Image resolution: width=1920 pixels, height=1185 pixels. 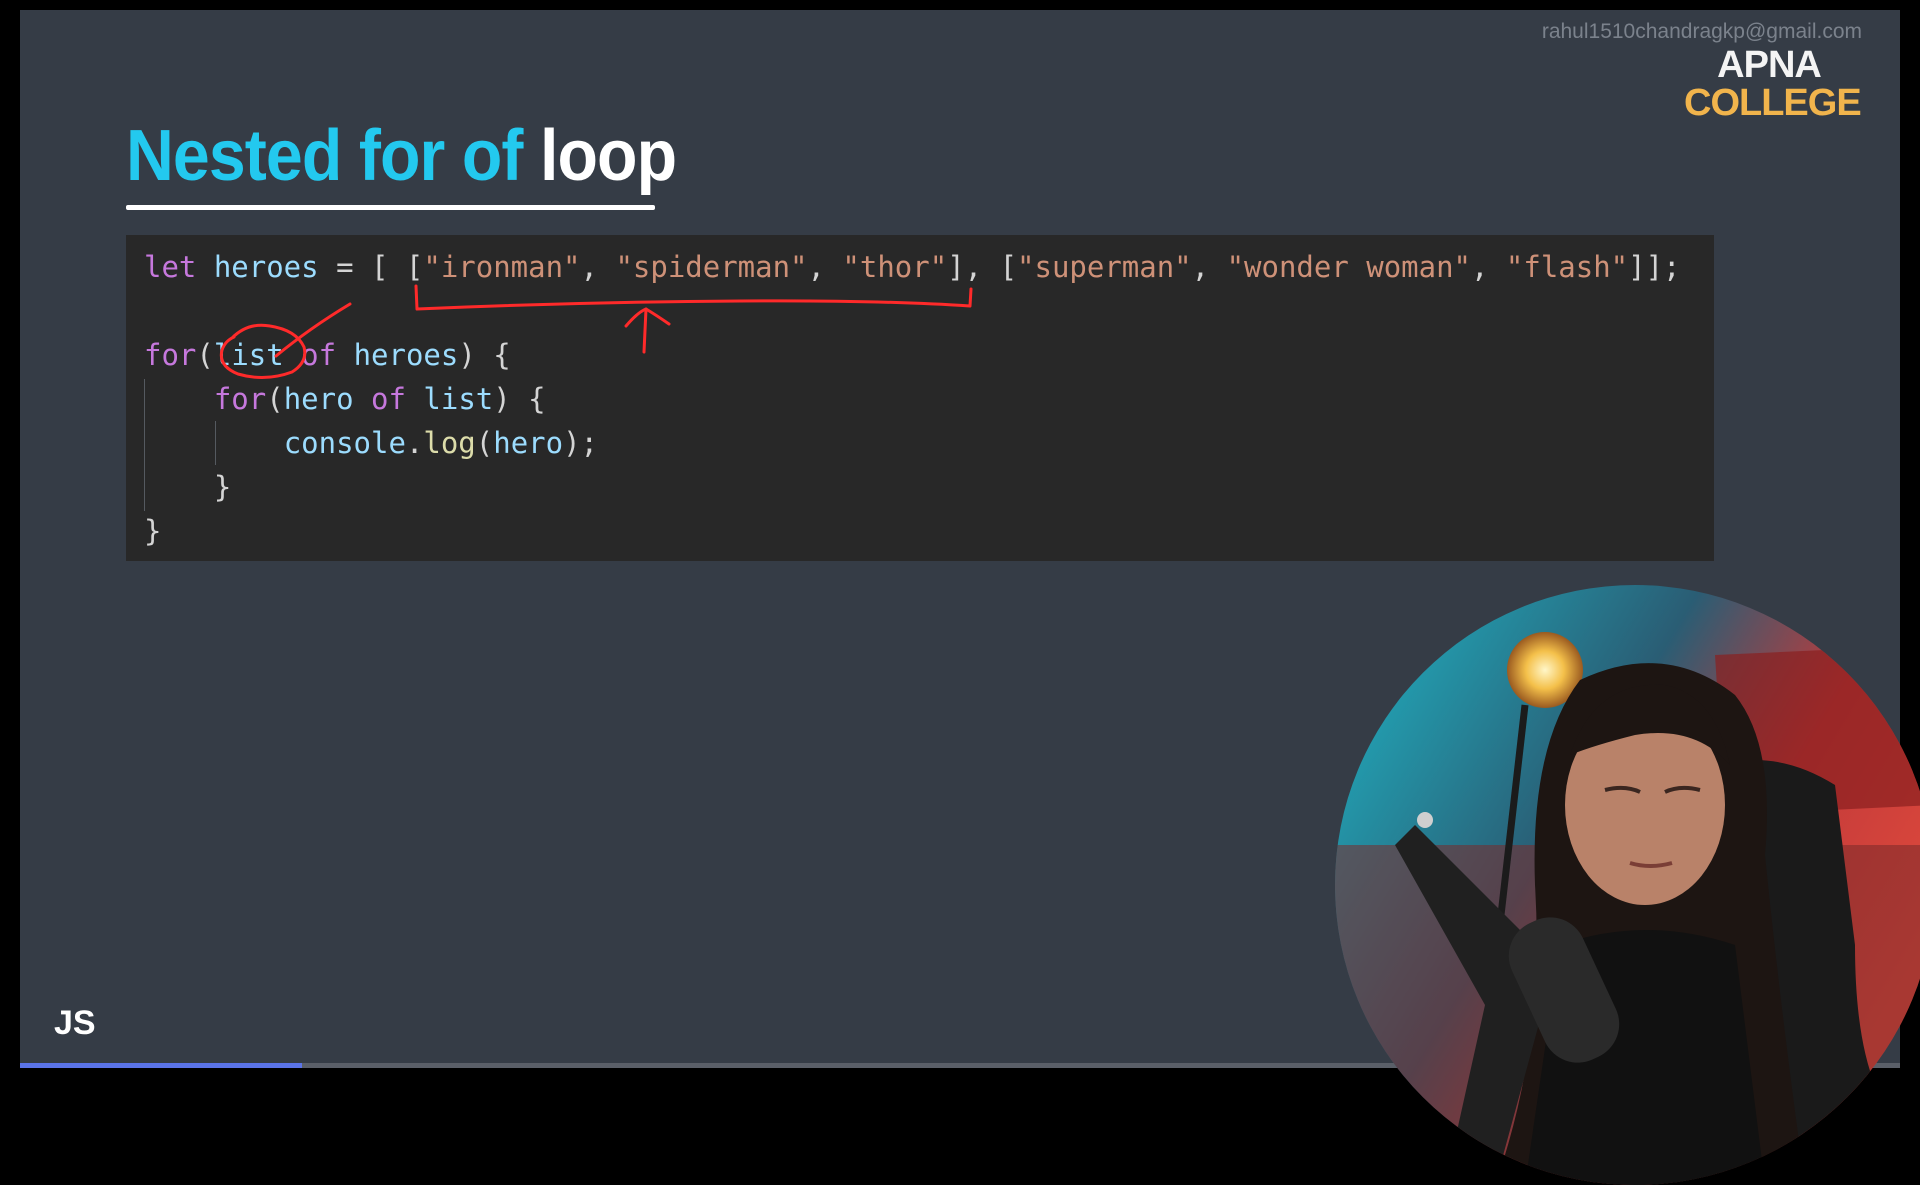 What do you see at coordinates (1348, 267) in the screenshot?
I see `code-token: "wonder woman"` at bounding box center [1348, 267].